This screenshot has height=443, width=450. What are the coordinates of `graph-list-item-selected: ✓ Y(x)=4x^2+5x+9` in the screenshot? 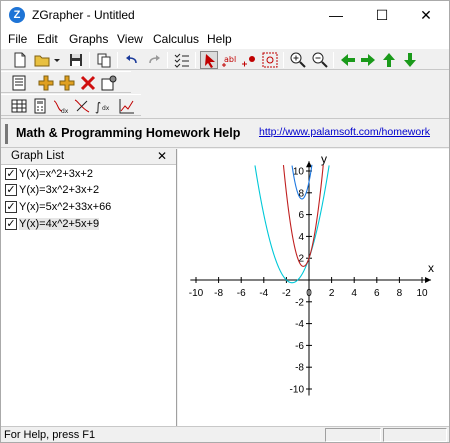 It's located at (89, 225).